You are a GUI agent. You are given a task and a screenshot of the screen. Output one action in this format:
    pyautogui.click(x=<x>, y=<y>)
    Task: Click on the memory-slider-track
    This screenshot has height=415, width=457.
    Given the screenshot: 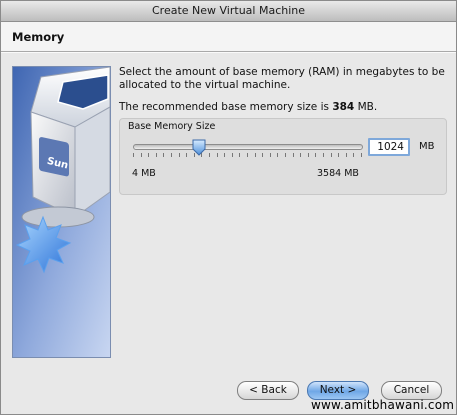 What is the action you would take?
    pyautogui.click(x=248, y=147)
    